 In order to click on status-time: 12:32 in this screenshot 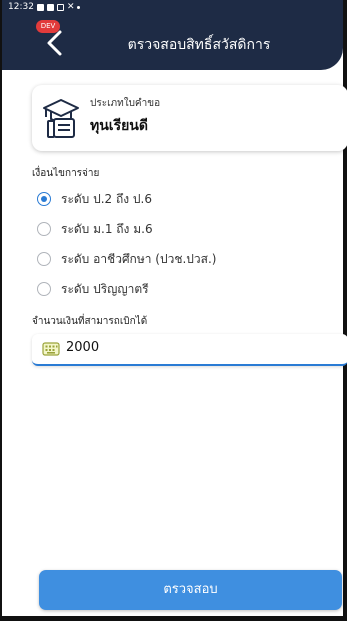, I will do `click(21, 7)`.